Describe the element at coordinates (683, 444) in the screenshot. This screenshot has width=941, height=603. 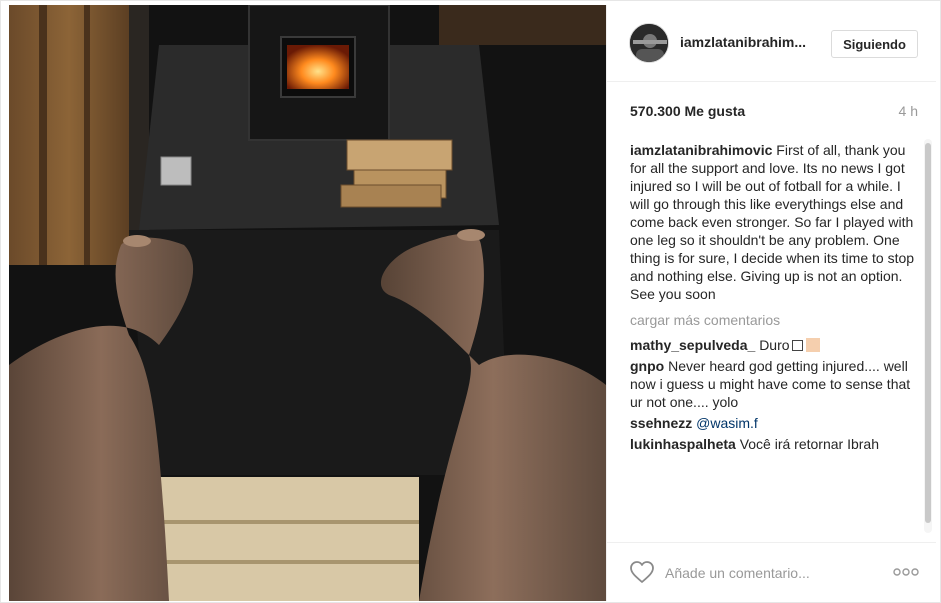
I see `comment-username: lukinhaspalheta` at that location.